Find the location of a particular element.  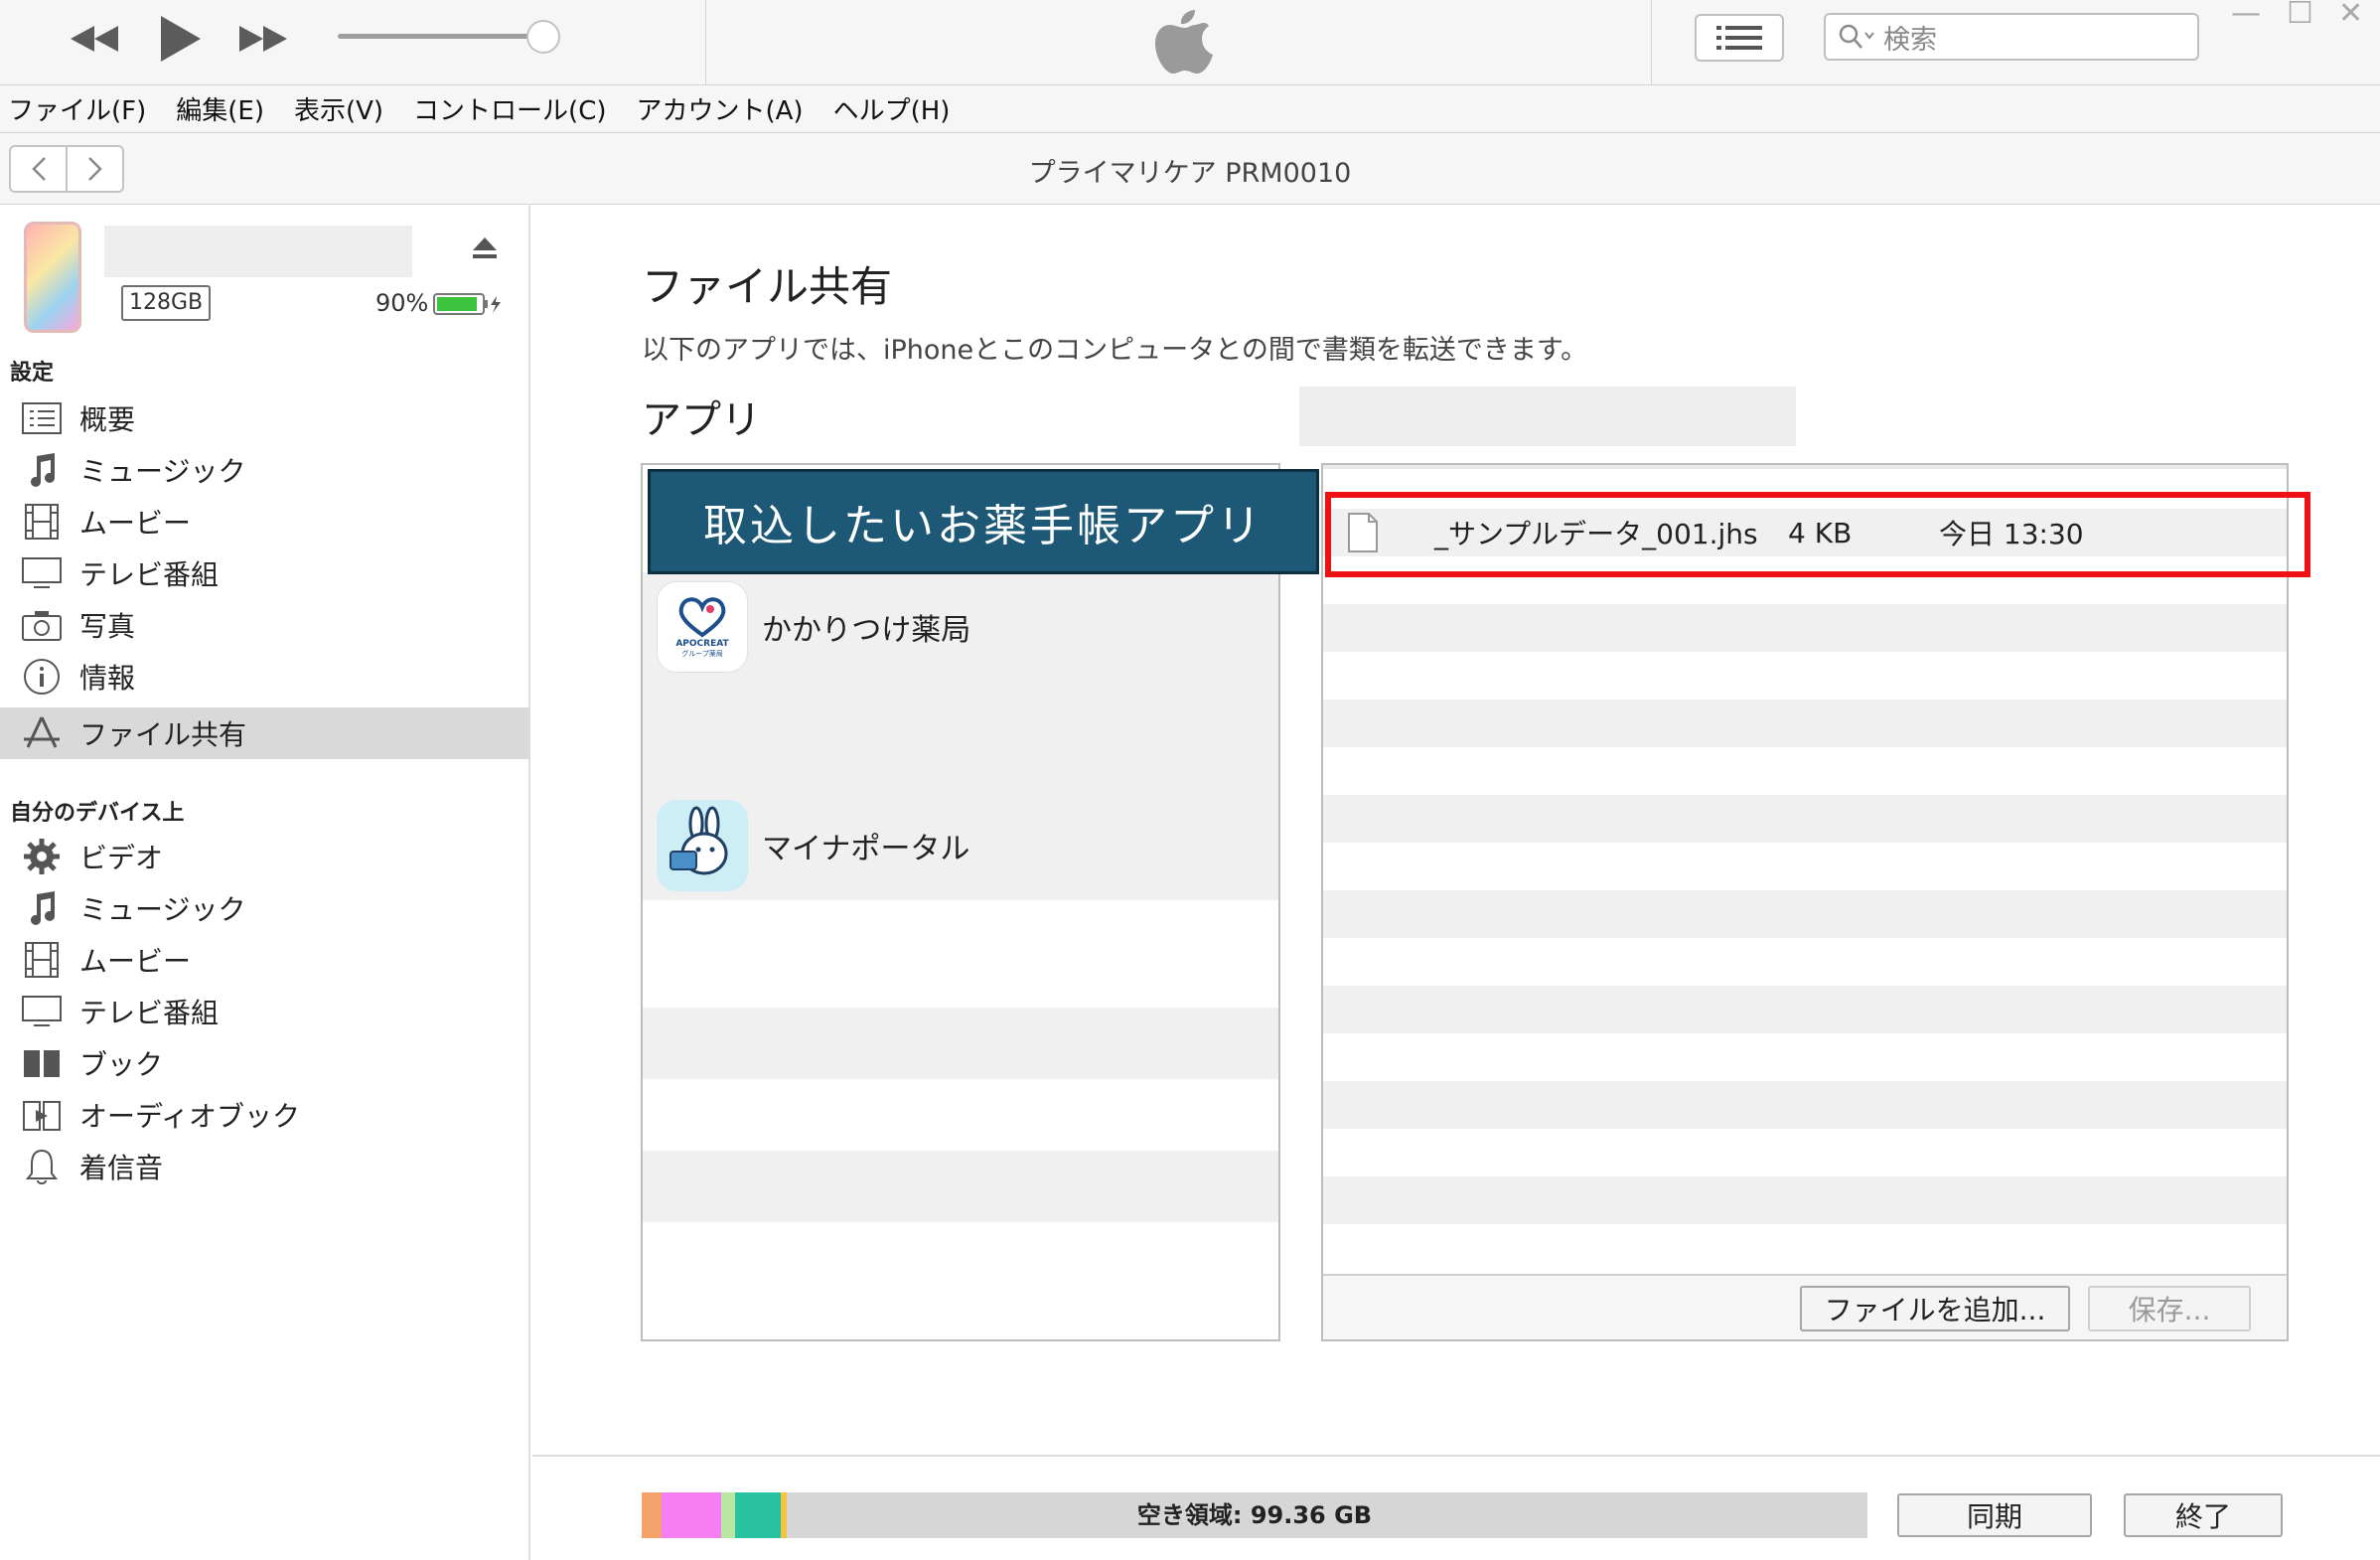

apocreat-app-icon: APOCREAT グループ薬局 is located at coordinates (702, 627).